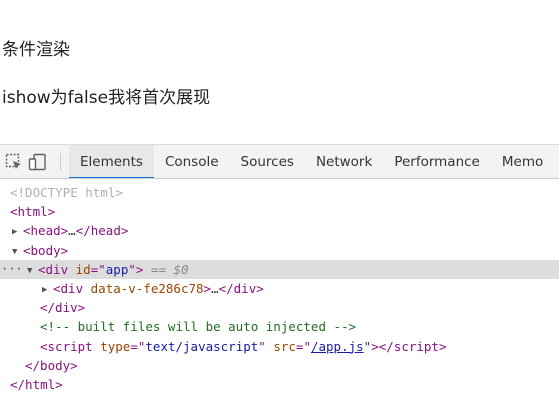 This screenshot has width=559, height=416. What do you see at coordinates (12, 269) in the screenshot?
I see `more-options-icon: ···` at bounding box center [12, 269].